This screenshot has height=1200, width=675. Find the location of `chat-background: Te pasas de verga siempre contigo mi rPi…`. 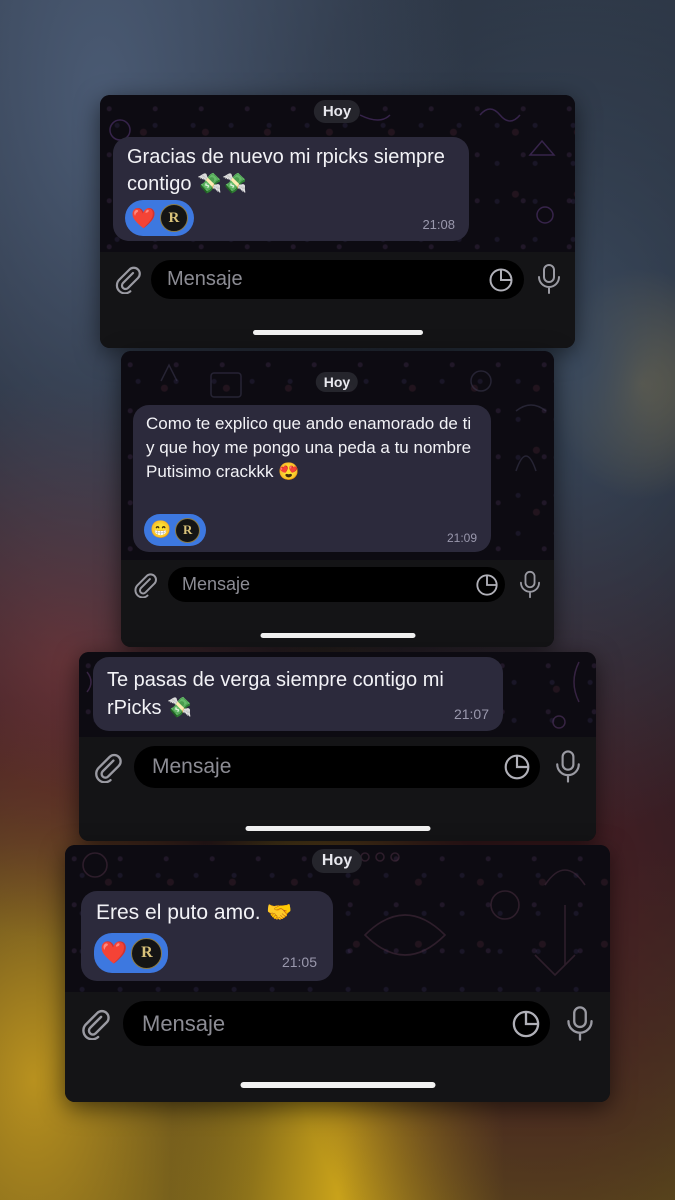

chat-background: Te pasas de verga siempre contigo mi rPi… is located at coordinates (337, 694).